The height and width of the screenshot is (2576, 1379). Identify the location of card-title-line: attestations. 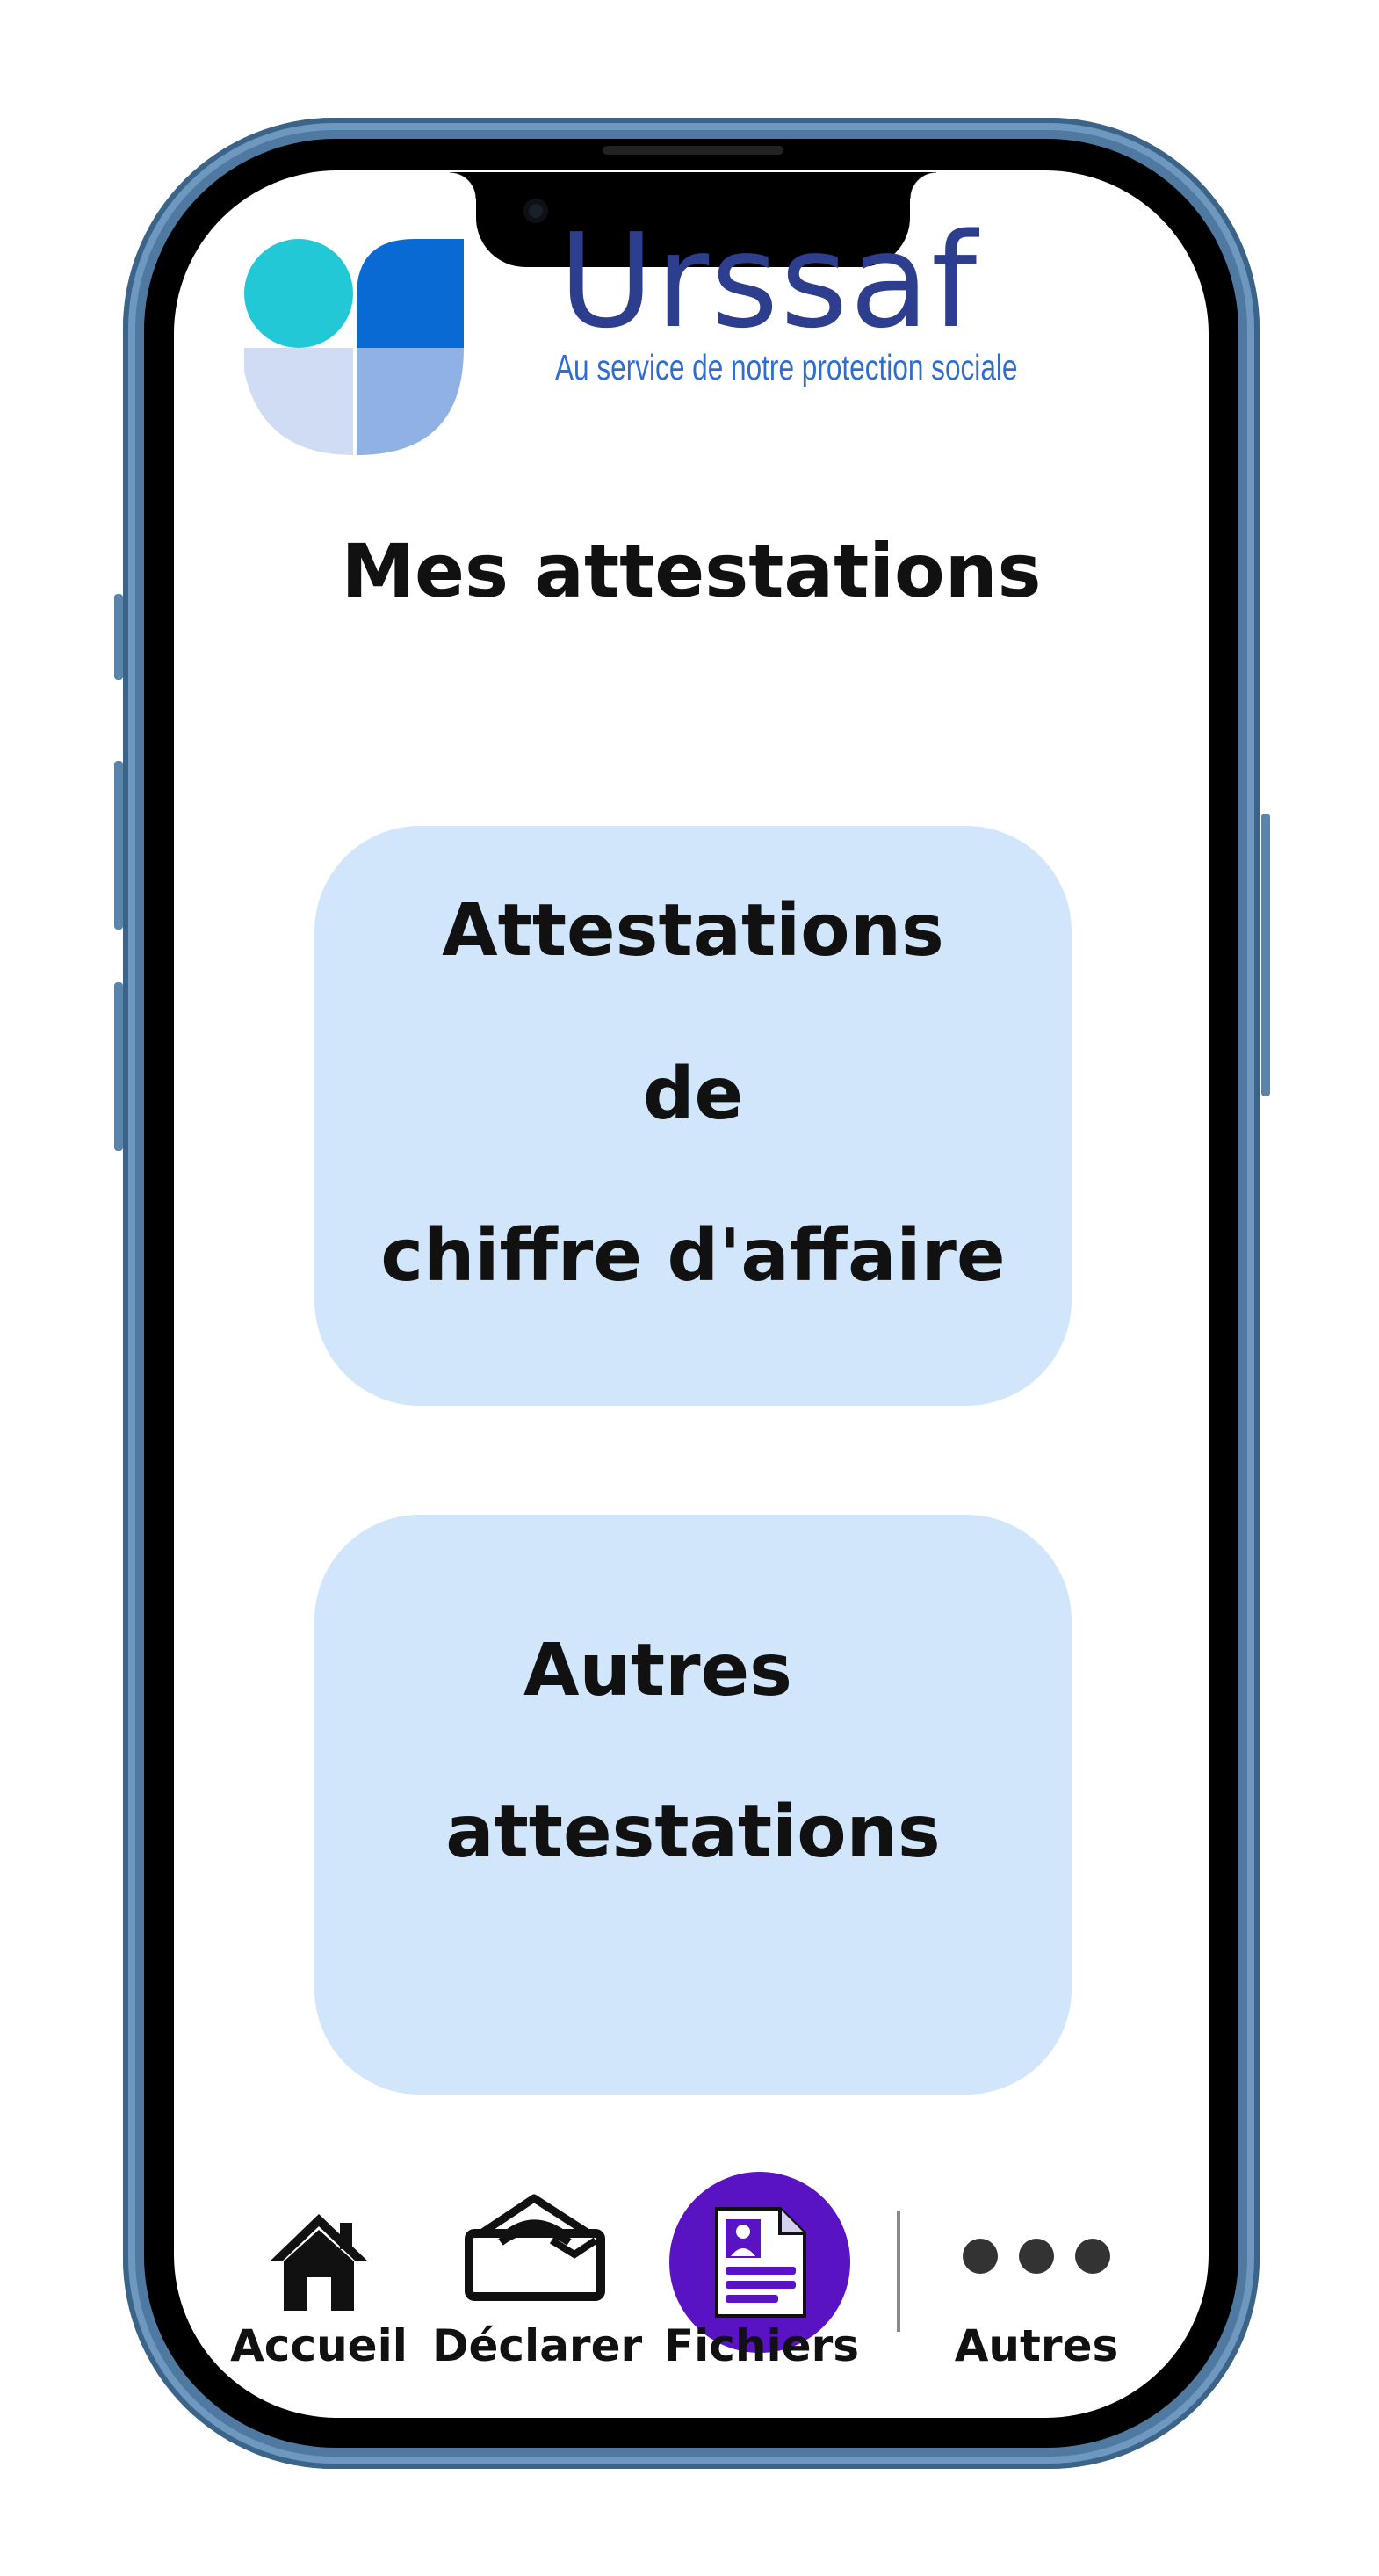
(693, 1832).